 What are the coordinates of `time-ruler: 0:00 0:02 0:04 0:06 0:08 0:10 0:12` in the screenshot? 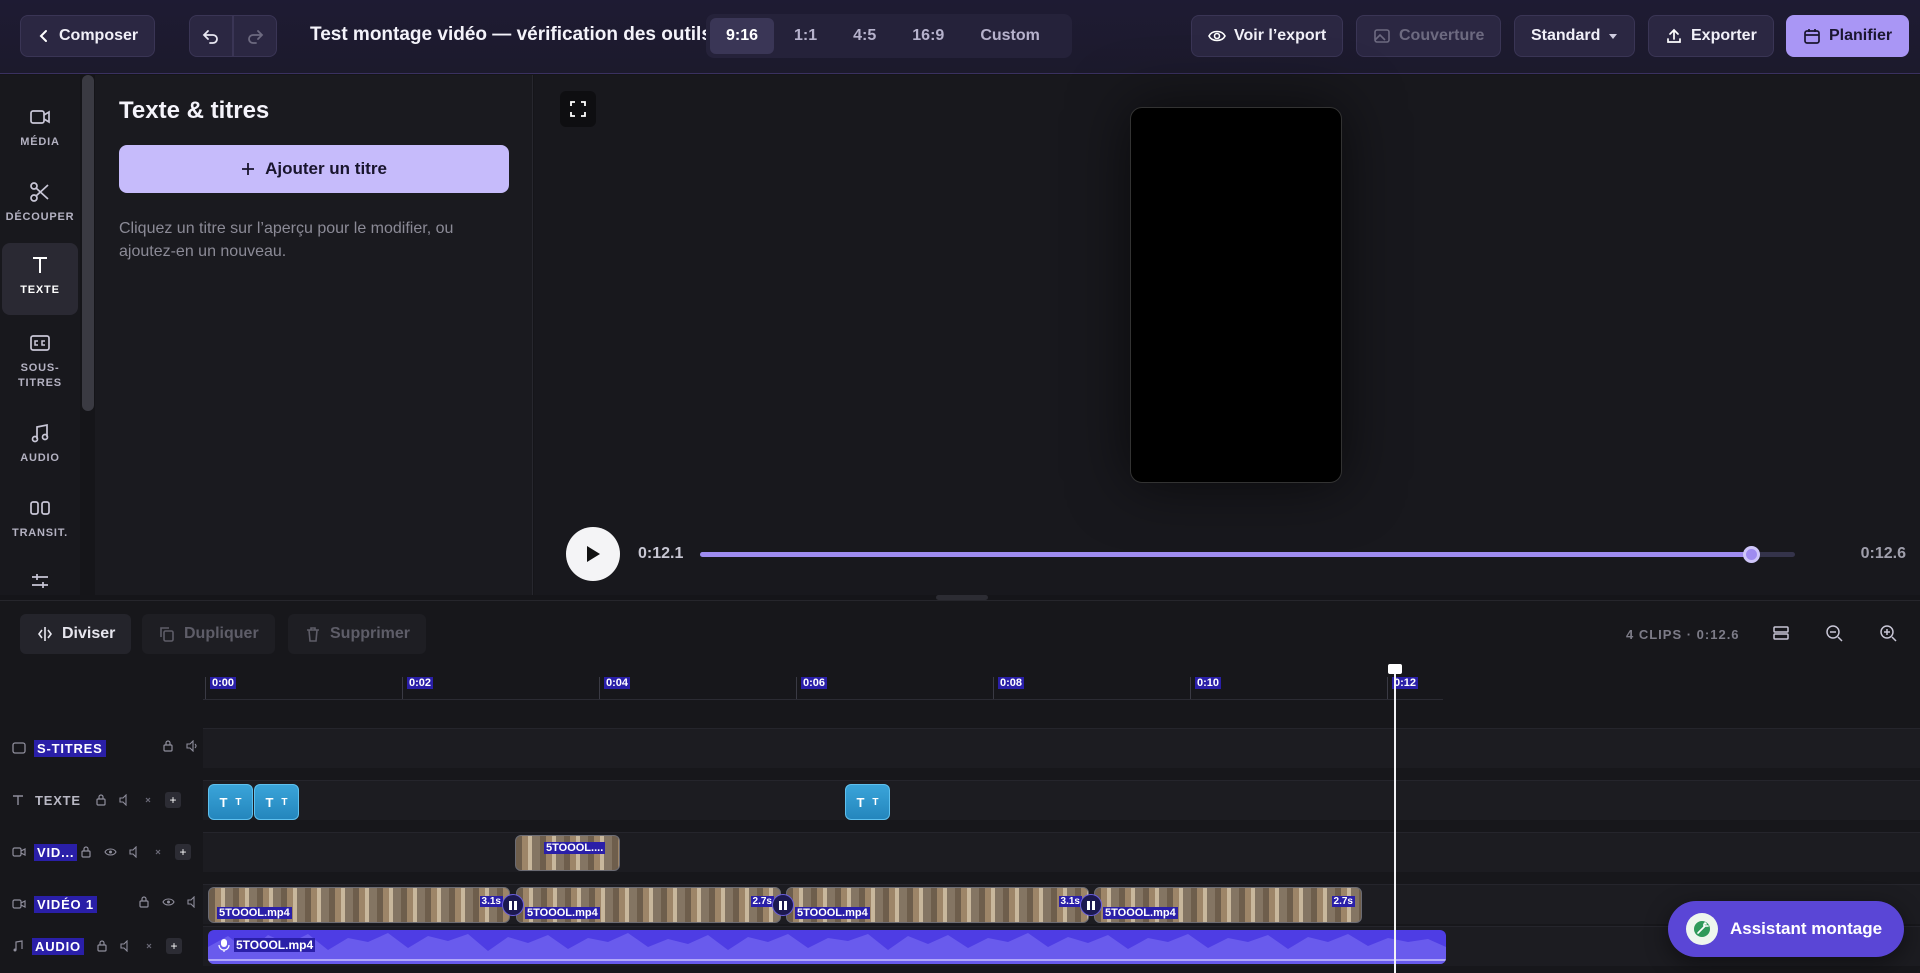 It's located at (823, 682).